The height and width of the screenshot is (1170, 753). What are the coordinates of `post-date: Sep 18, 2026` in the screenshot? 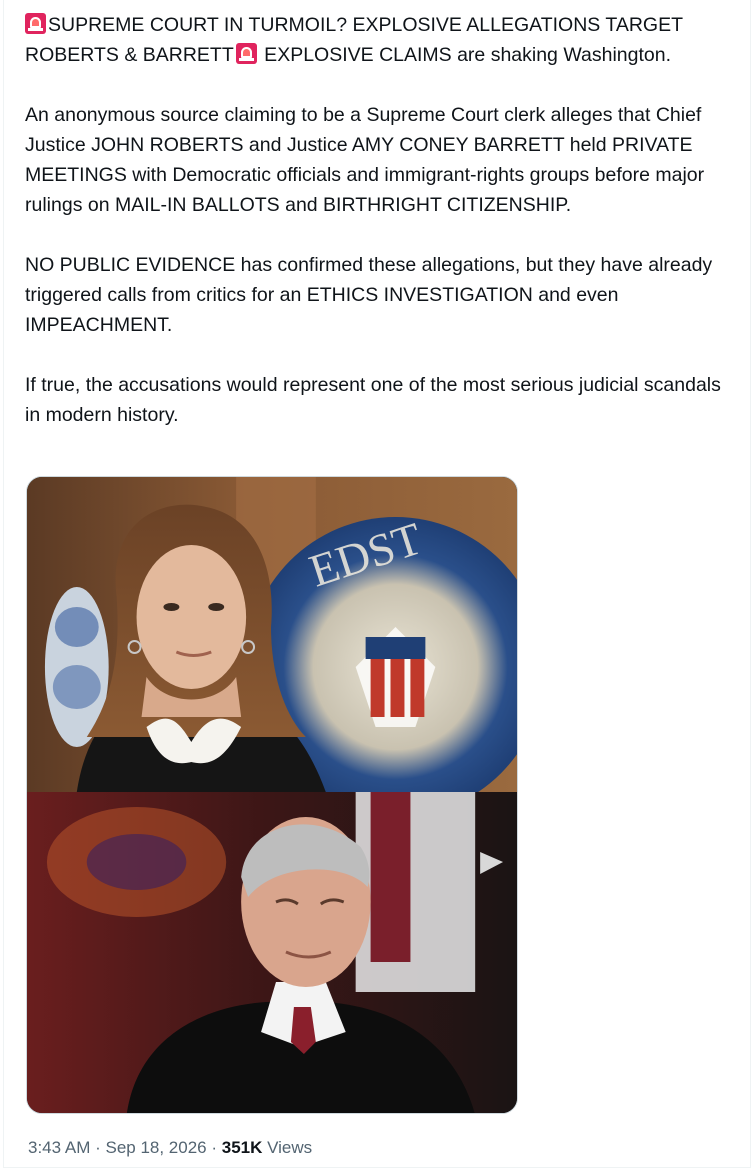 It's located at (155, 1147).